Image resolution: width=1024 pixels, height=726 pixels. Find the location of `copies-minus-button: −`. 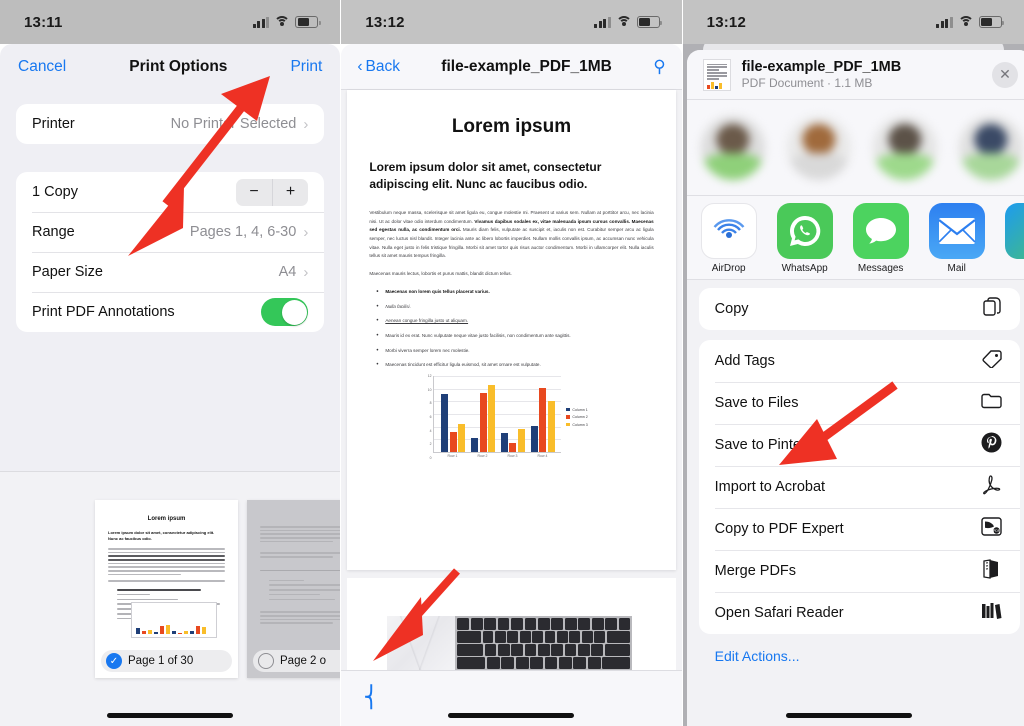

copies-minus-button: − is located at coordinates (254, 192).